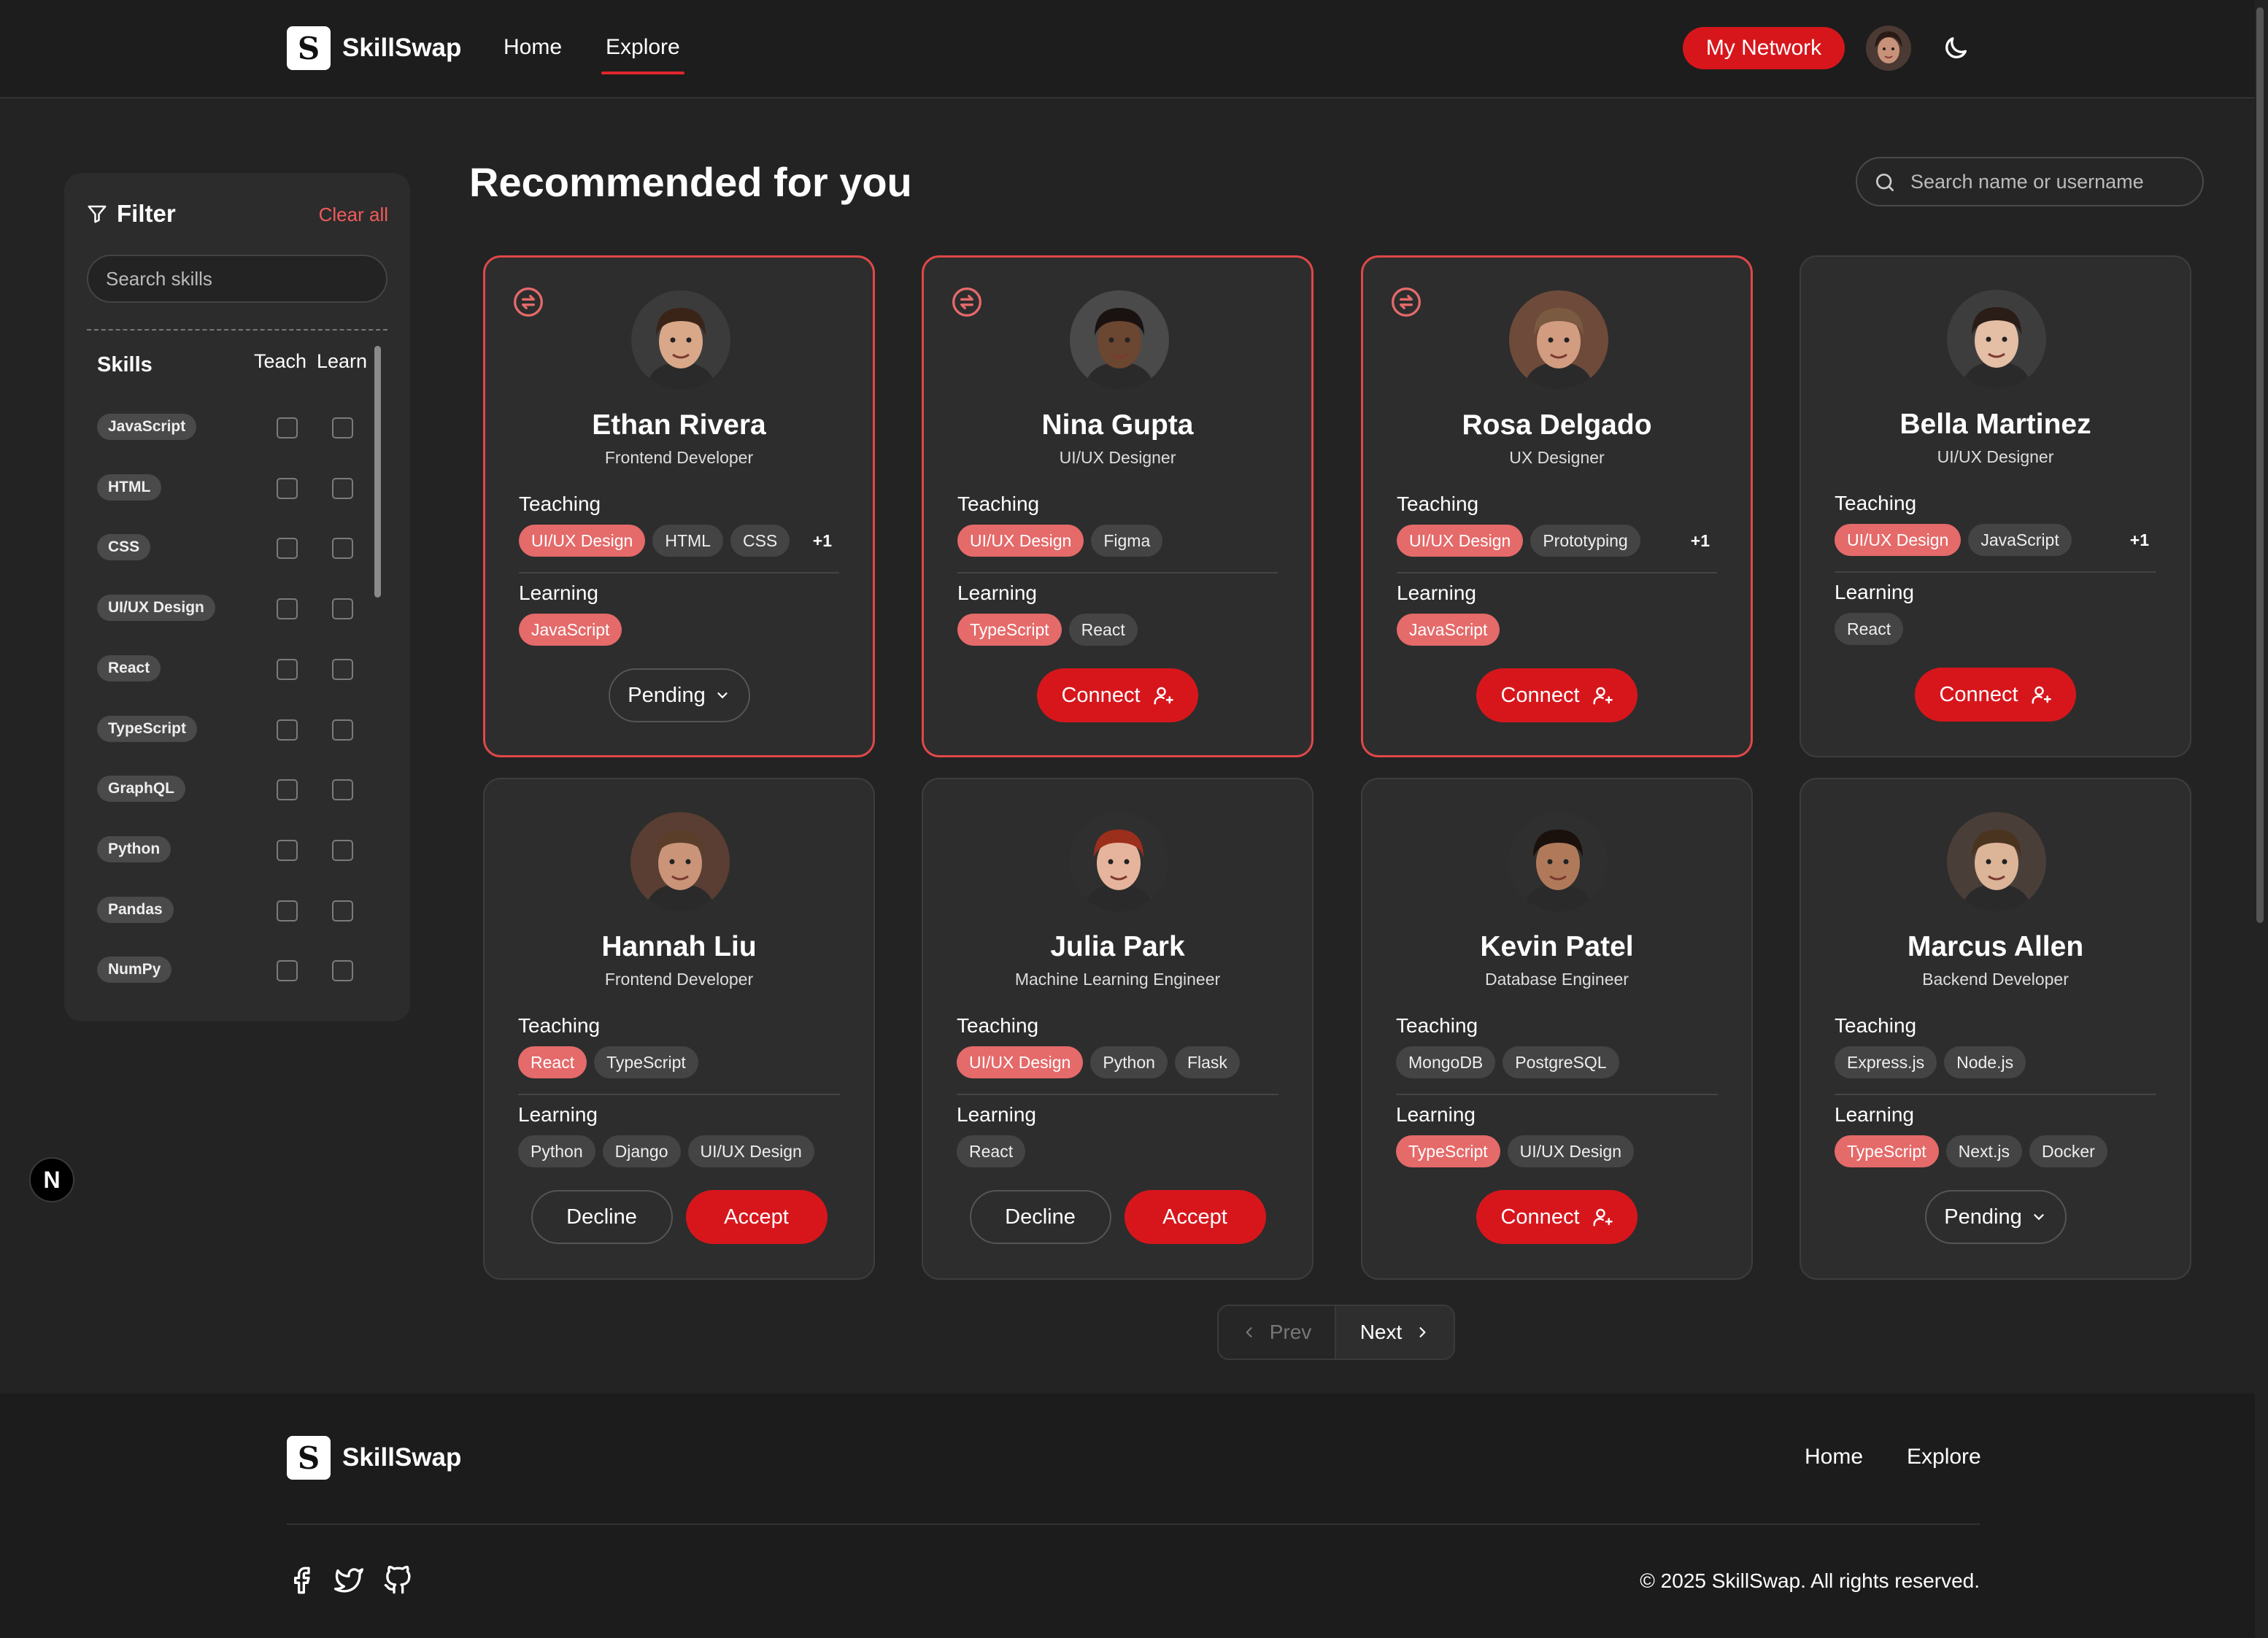  Describe the element at coordinates (1944, 1457) in the screenshot. I see `footer-explore-link: Explore` at that location.